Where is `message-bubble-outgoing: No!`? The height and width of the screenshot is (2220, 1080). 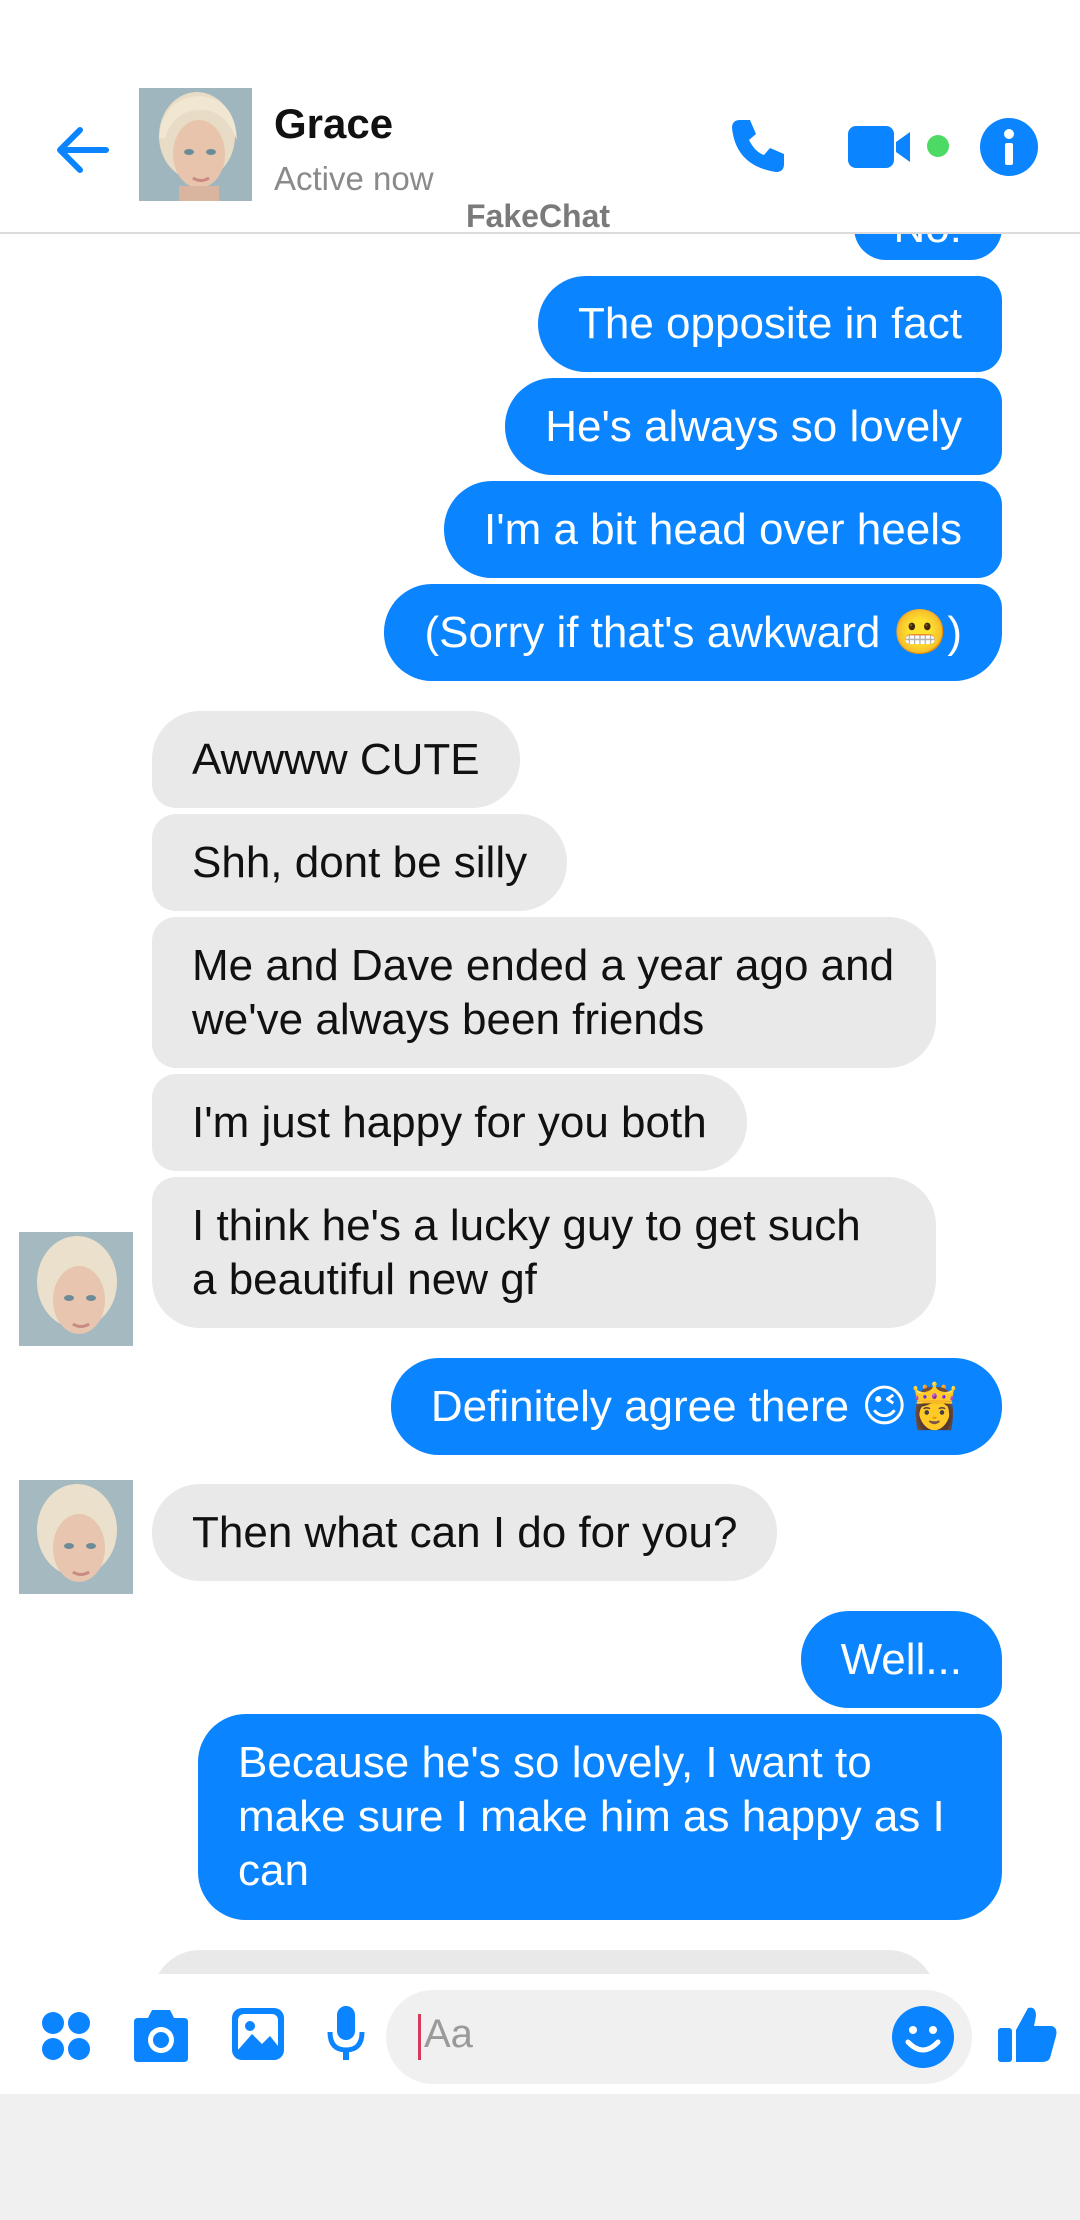 message-bubble-outgoing: No! is located at coordinates (927, 246).